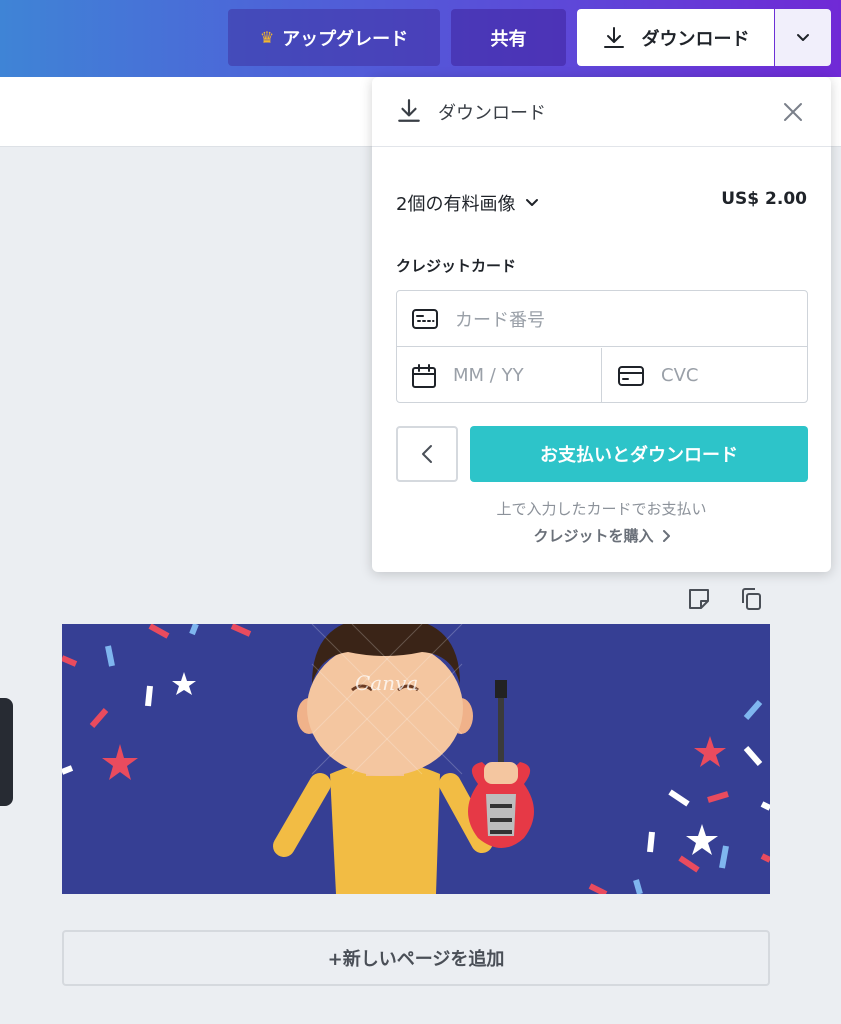  What do you see at coordinates (488, 375) in the screenshot?
I see `expiry-placeholder: MM / YY` at bounding box center [488, 375].